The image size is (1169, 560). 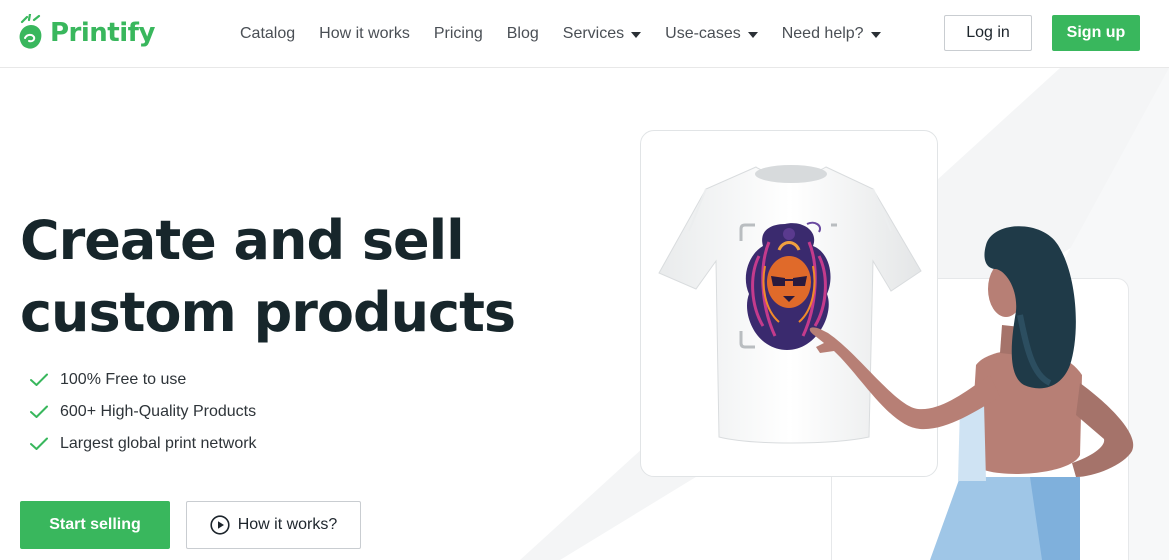 I want to click on feature-label: 100% Free to use, so click(x=123, y=379).